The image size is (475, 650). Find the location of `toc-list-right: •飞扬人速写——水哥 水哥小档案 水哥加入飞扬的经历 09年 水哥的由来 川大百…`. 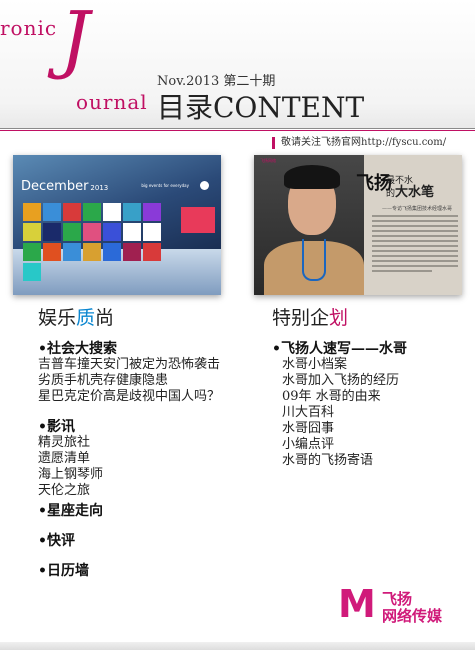

toc-list-right: •飞扬人速写——水哥 水哥小档案 水哥加入飞扬的经历 09年 水哥的由来 川大百… is located at coordinates (367, 405).